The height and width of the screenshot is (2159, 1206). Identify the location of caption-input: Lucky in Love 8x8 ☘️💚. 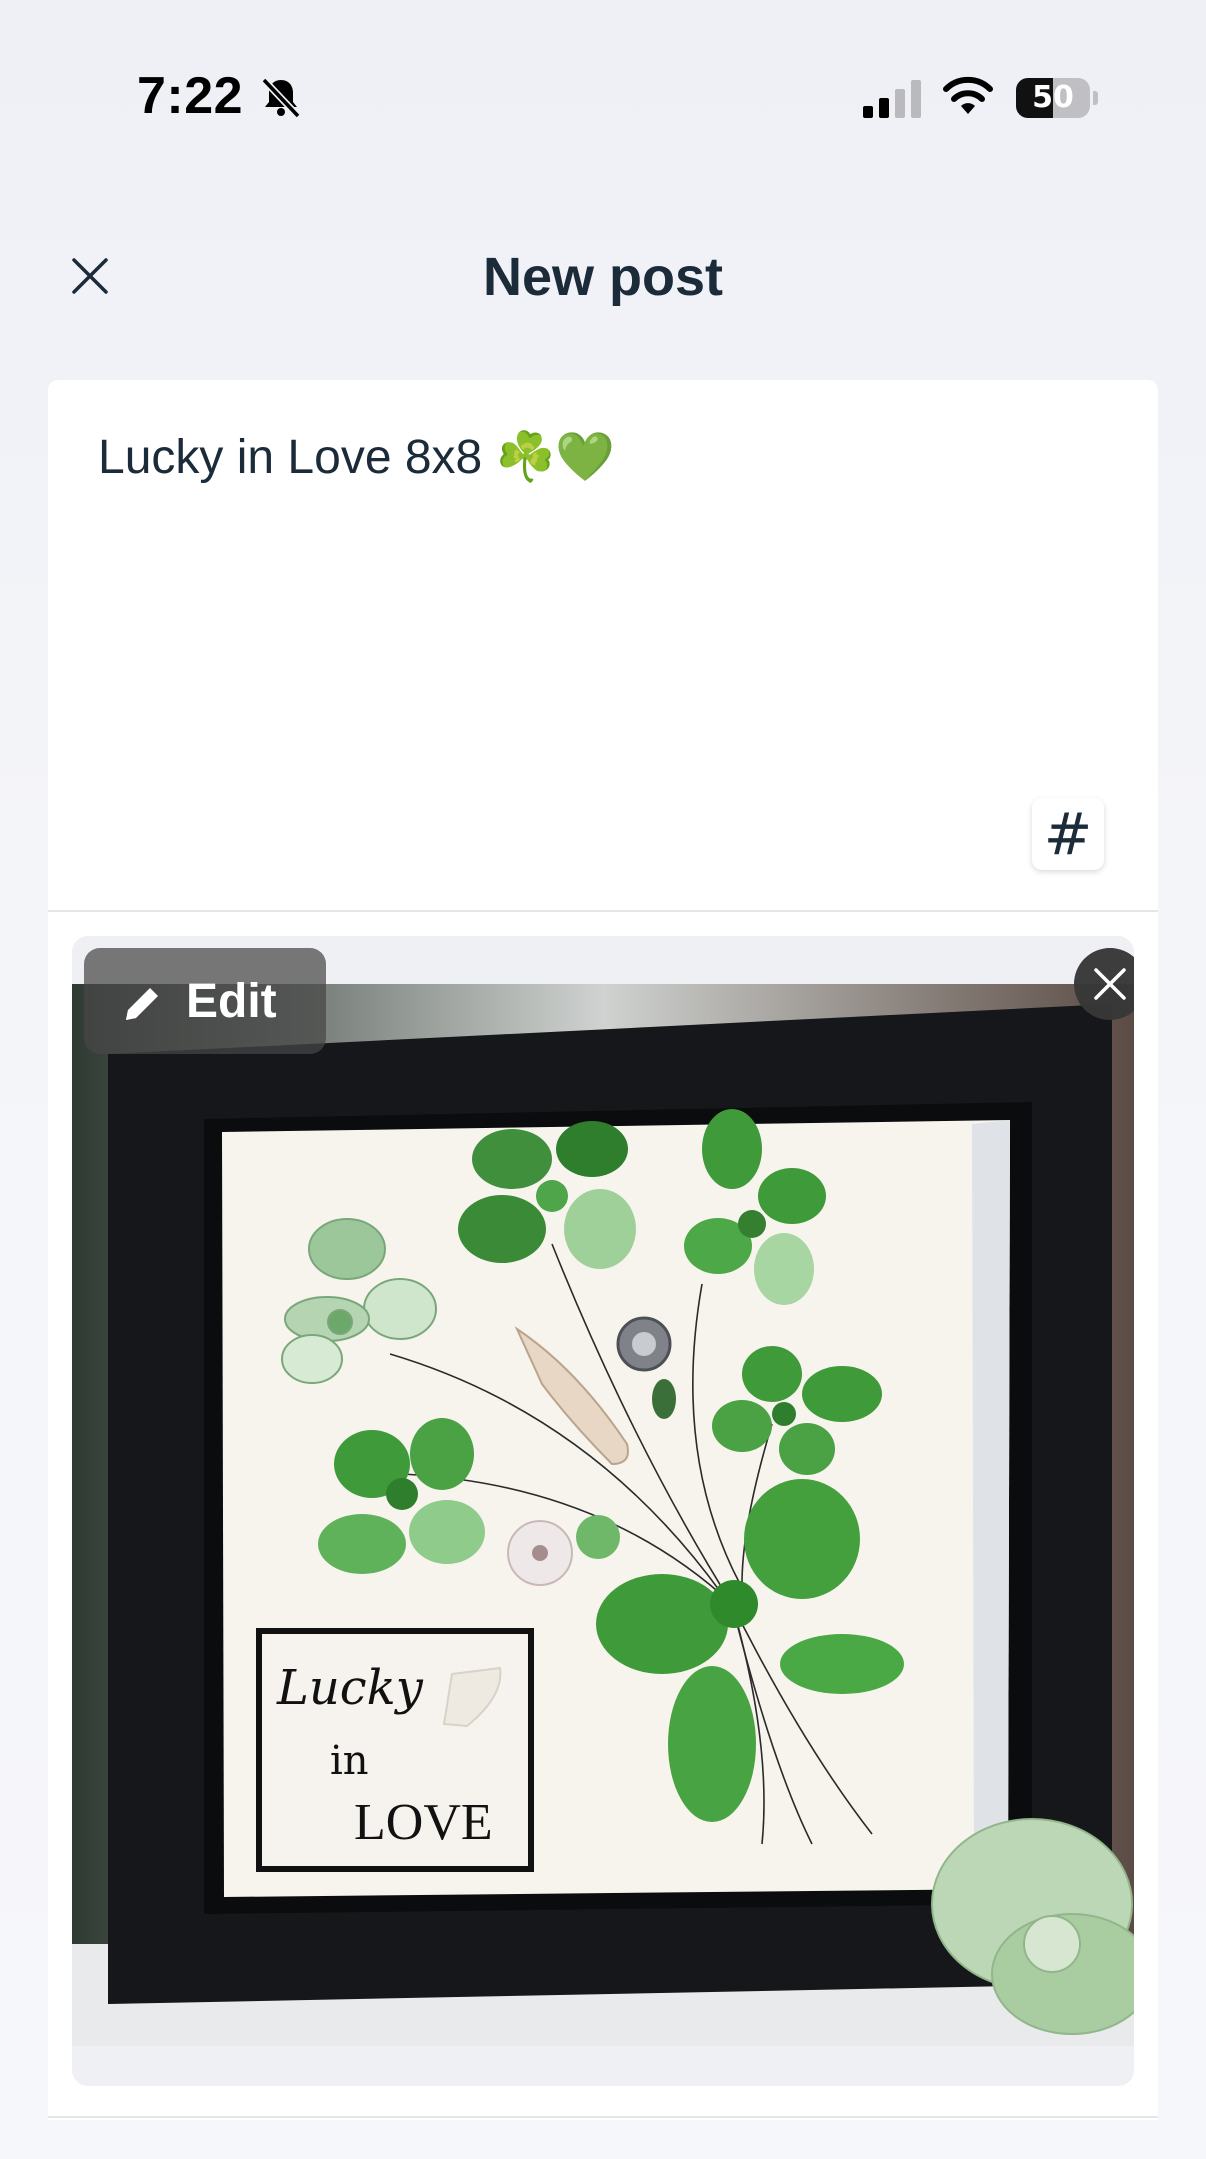
(356, 456).